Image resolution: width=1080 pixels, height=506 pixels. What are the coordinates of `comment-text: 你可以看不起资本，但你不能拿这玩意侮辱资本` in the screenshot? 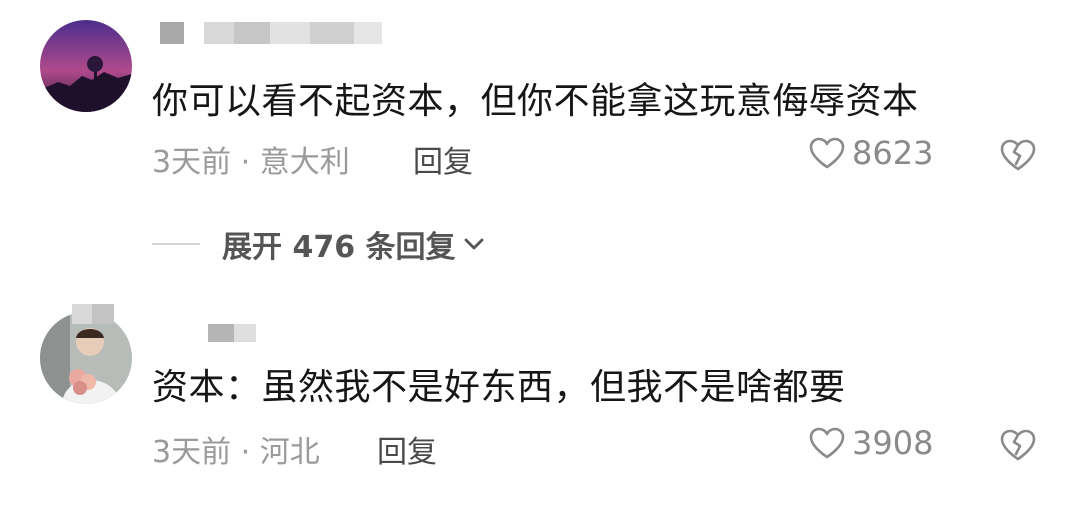 It's located at (535, 101).